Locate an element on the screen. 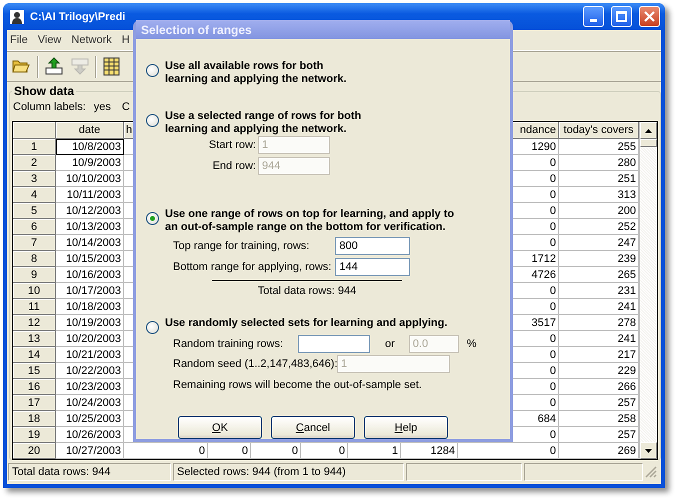 This screenshot has height=502, width=681. row-header: 18 is located at coordinates (34, 419).